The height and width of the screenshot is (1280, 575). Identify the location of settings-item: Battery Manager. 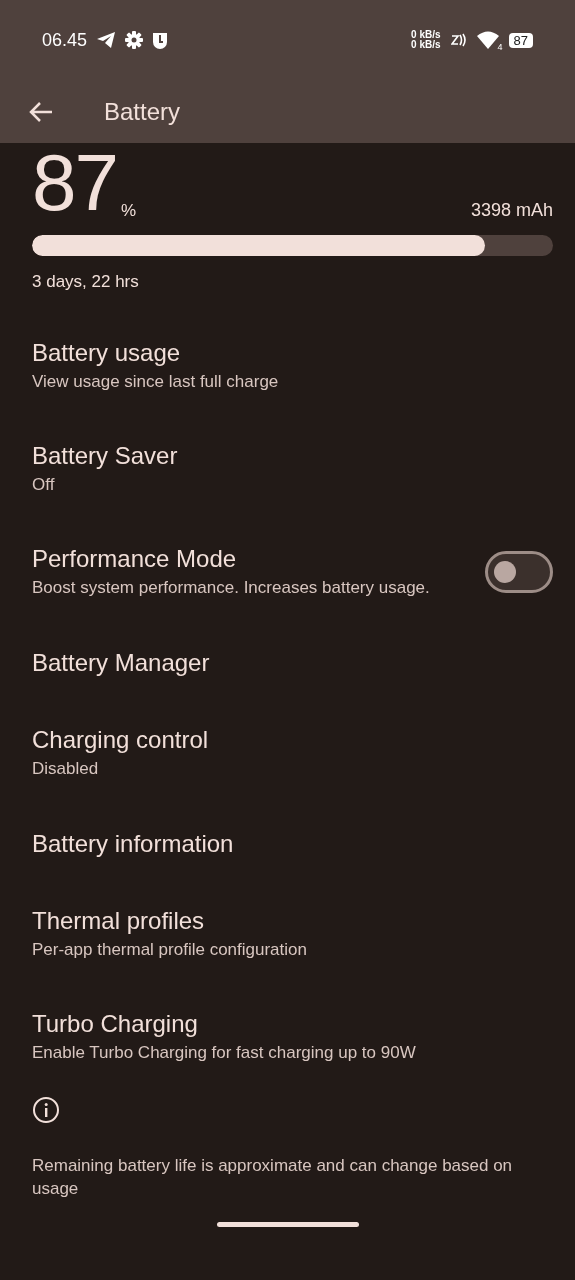
(287, 662).